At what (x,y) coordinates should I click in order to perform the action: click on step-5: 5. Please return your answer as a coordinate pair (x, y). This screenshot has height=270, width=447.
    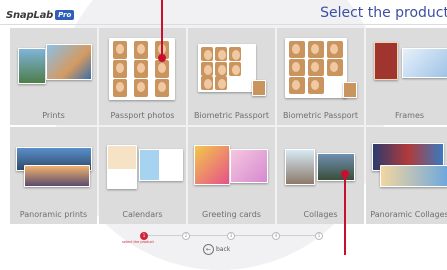
    Looking at the image, I should click on (319, 236).